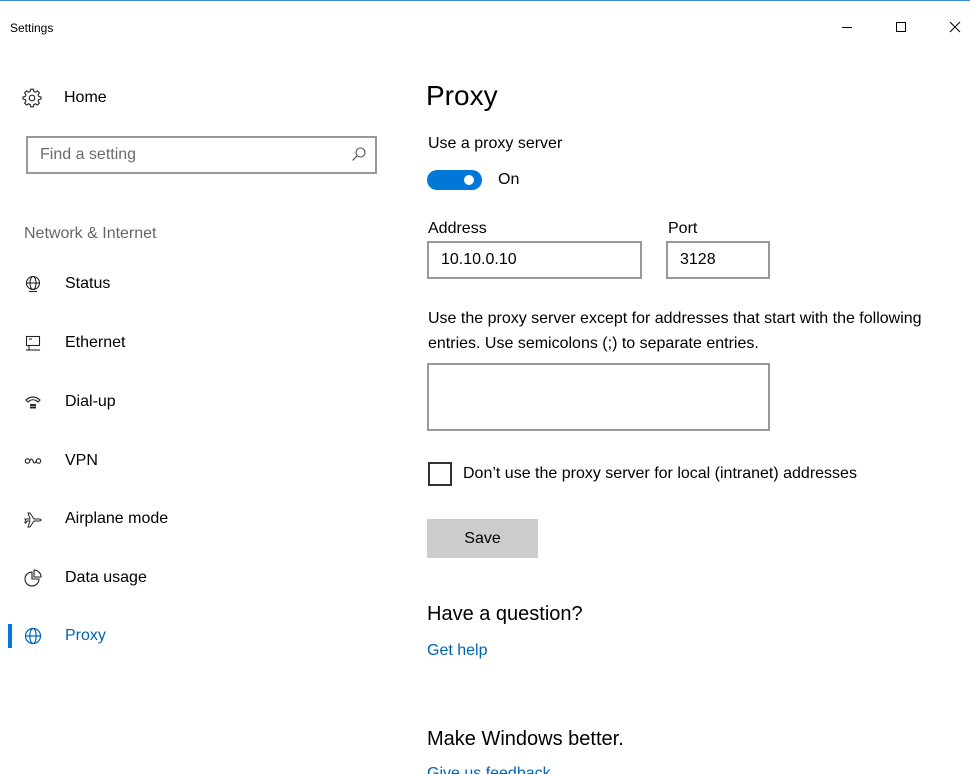 The height and width of the screenshot is (774, 970). What do you see at coordinates (525, 739) in the screenshot?
I see `feedback-heading: Make Windows better.` at bounding box center [525, 739].